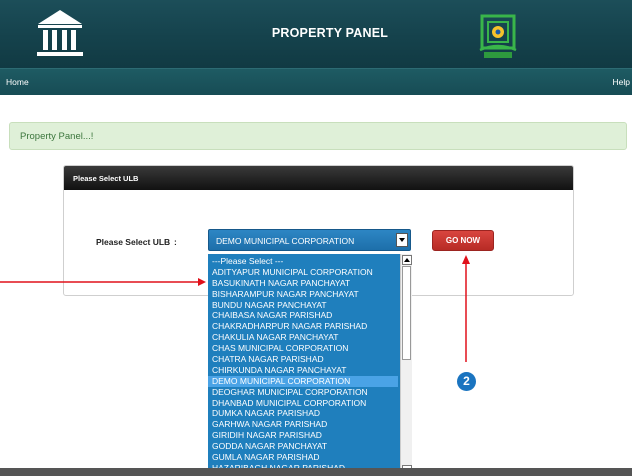 This screenshot has height=476, width=632. I want to click on dropdown-option: CHAKRADHARPUR NAGAR PARISHAD, so click(303, 326).